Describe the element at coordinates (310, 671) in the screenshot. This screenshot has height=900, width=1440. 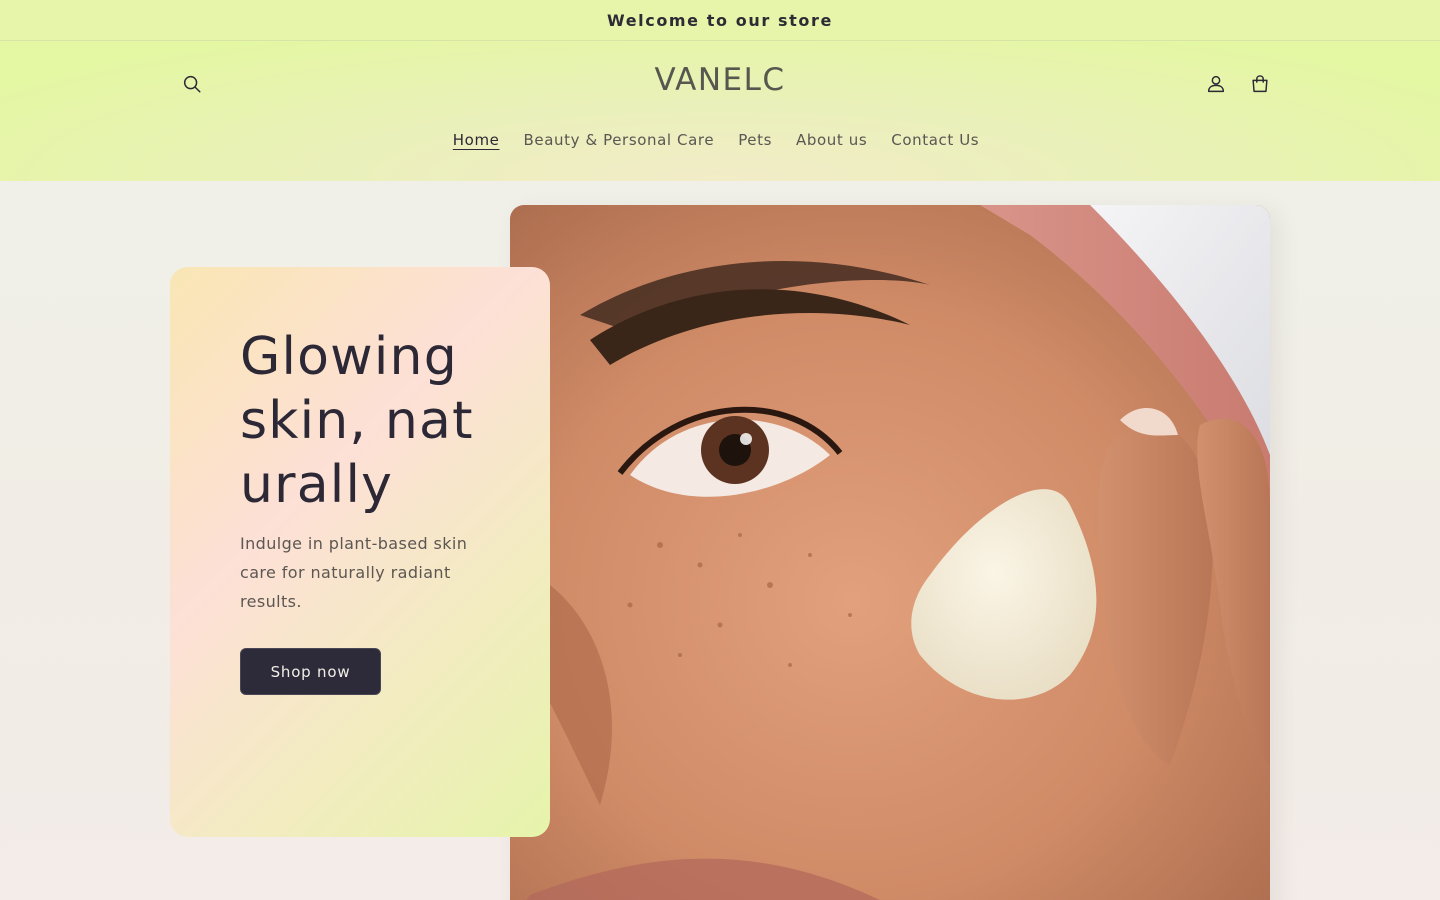
I see `shop-now-button: Shop now` at that location.